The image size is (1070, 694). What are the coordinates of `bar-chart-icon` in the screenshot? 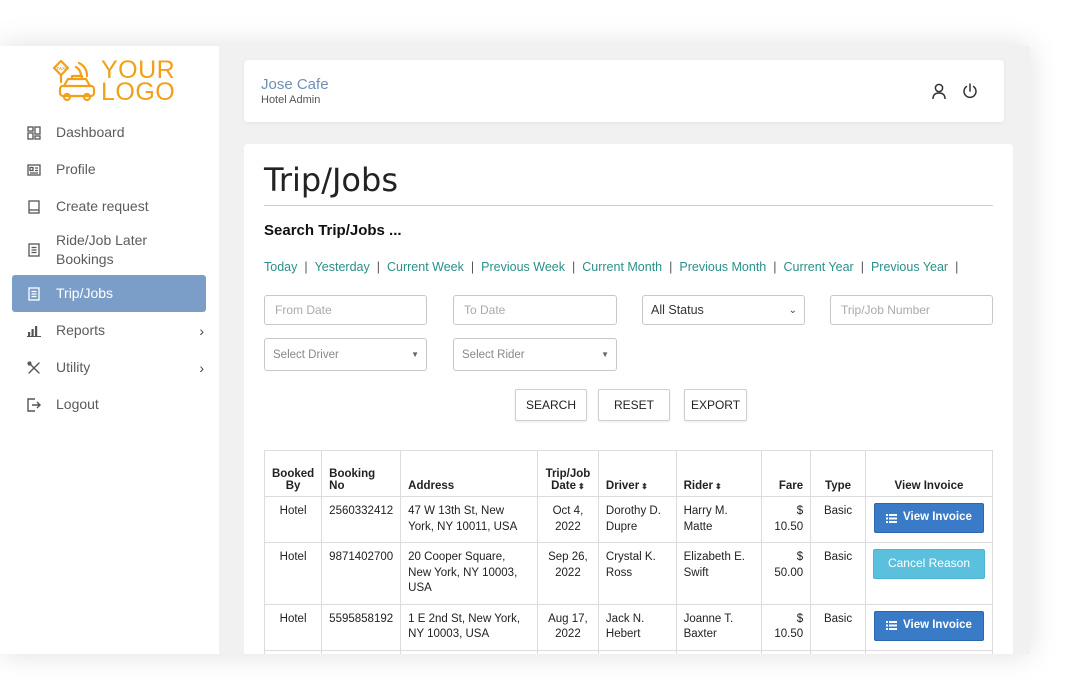 It's located at (34, 331).